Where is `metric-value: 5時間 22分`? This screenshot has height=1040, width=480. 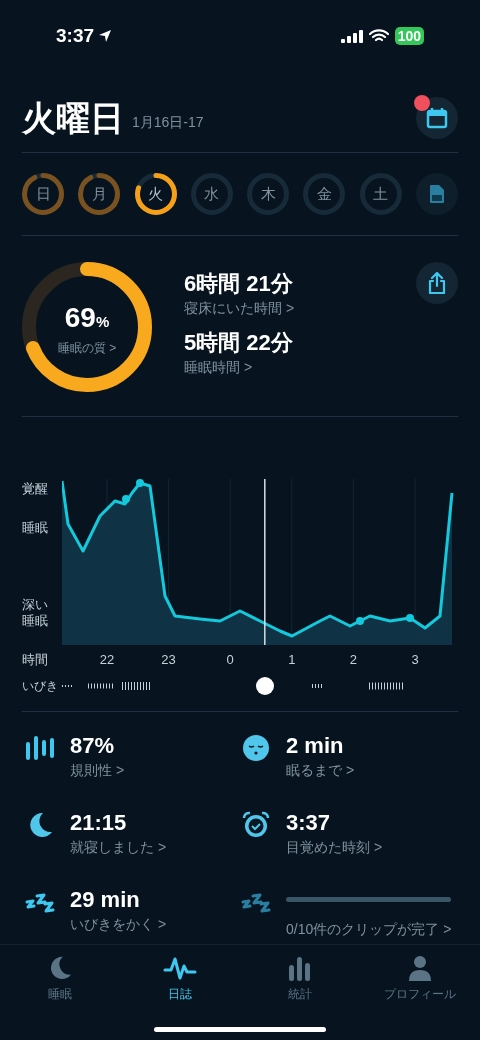 metric-value: 5時間 22分 is located at coordinates (239, 343).